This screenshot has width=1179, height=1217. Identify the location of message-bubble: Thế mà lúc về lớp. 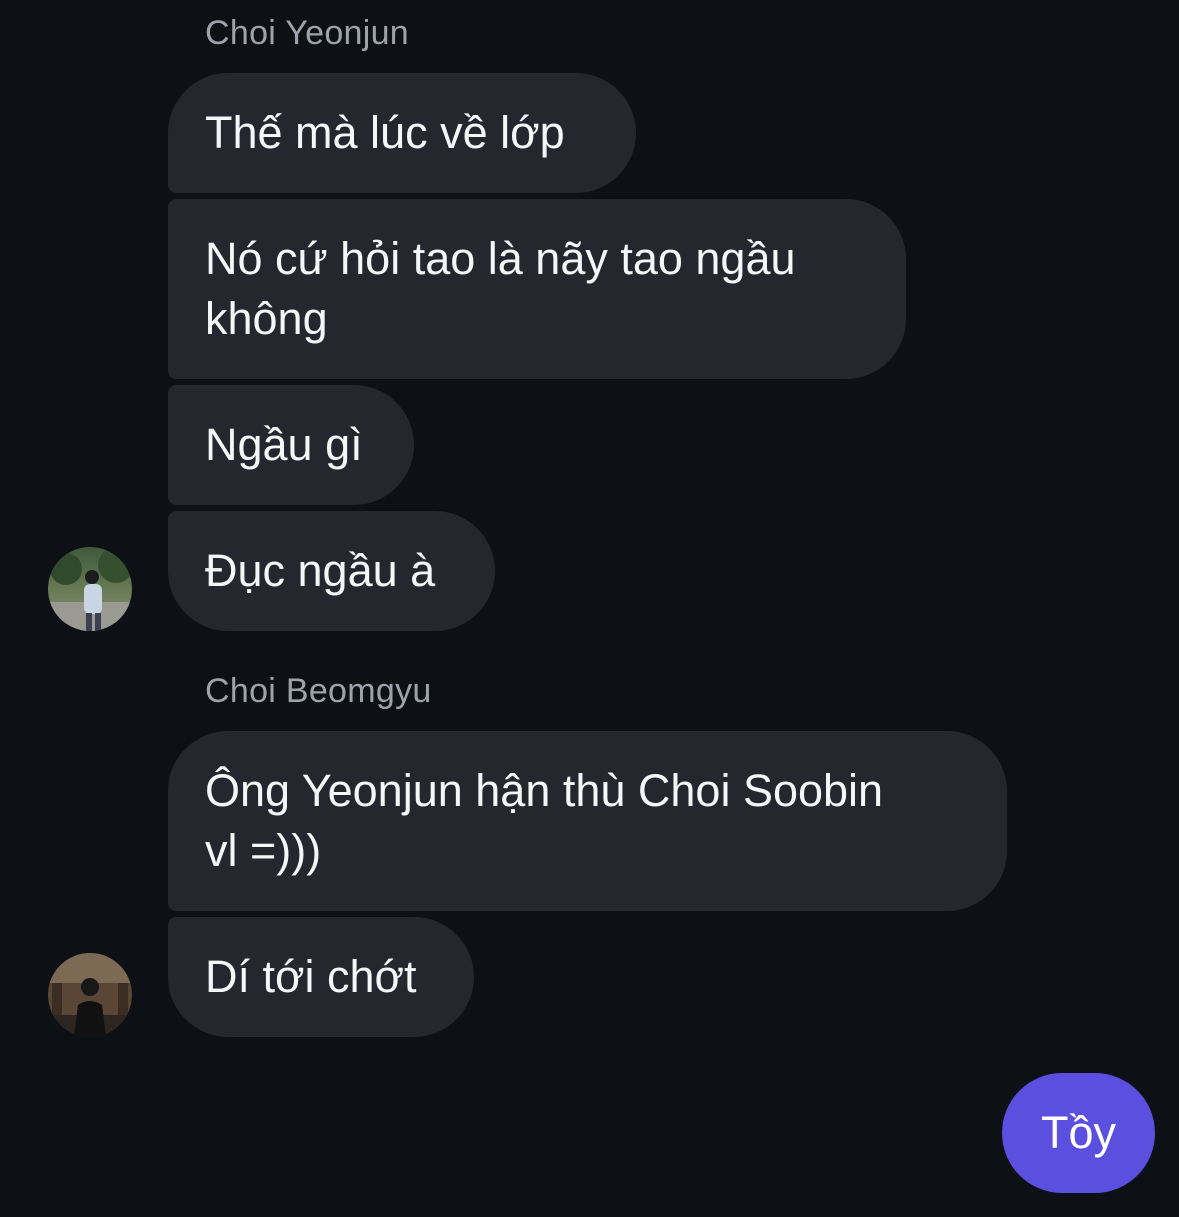
(402, 133).